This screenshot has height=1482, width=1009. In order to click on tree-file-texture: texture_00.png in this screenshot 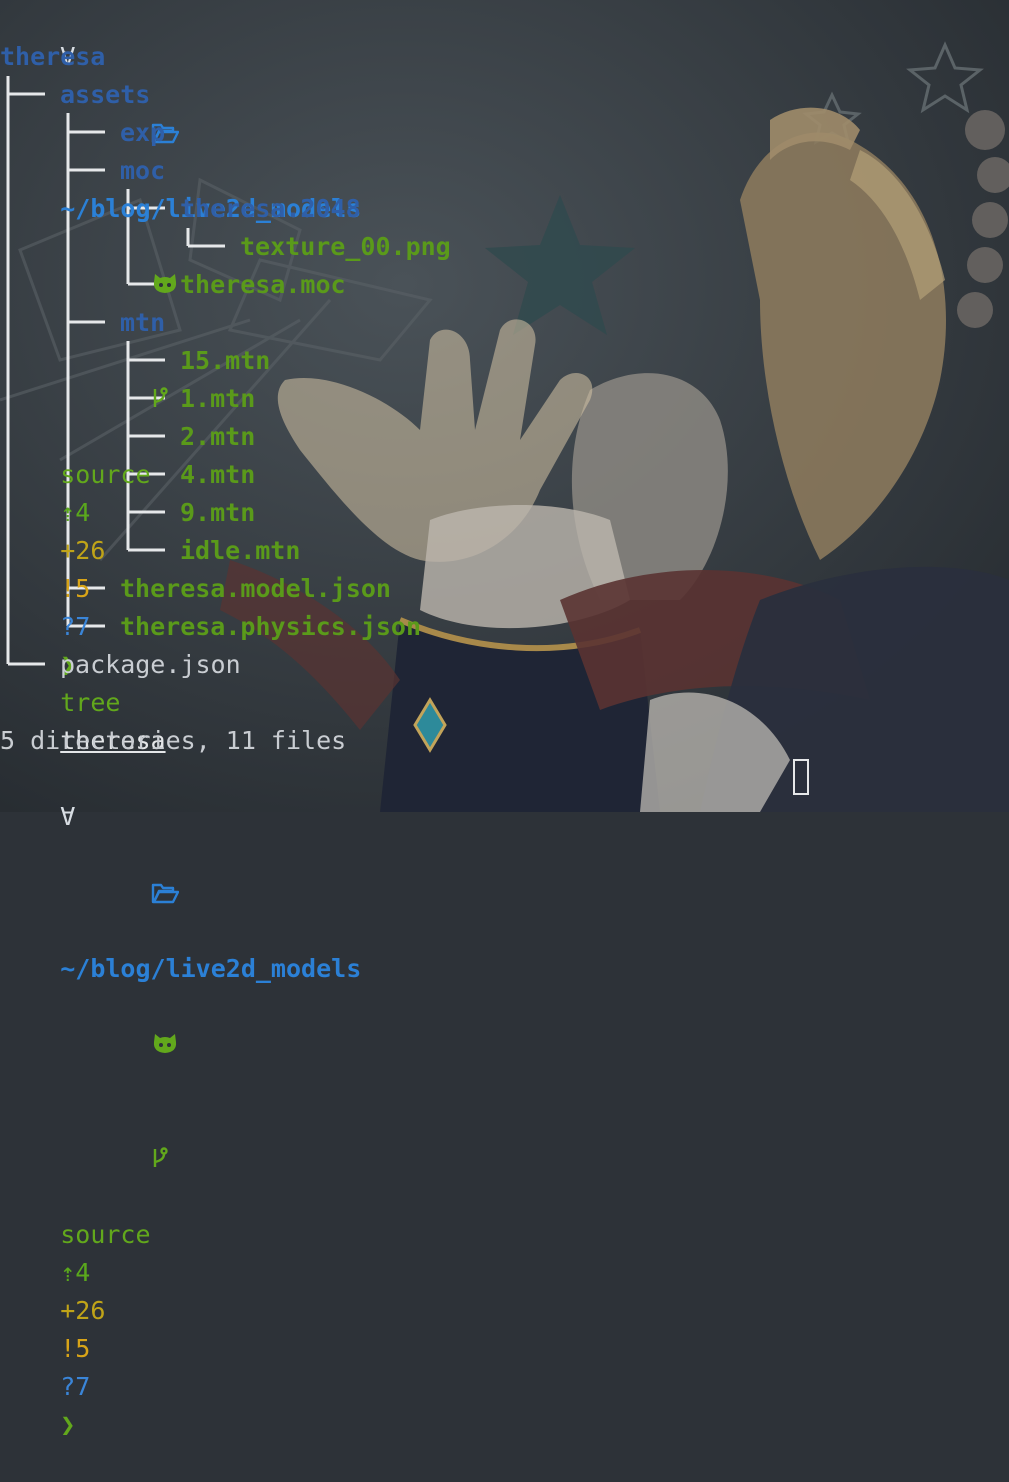, I will do `click(345, 246)`.